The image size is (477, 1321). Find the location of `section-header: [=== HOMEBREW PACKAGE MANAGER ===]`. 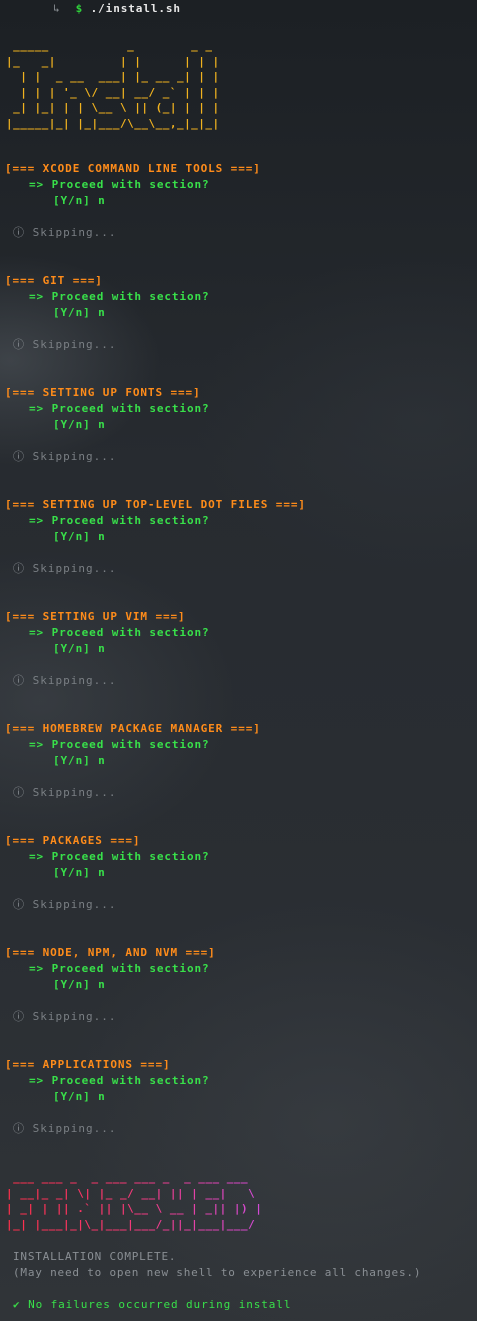

section-header: [=== HOMEBREW PACKAGE MANAGER ===] is located at coordinates (133, 728).